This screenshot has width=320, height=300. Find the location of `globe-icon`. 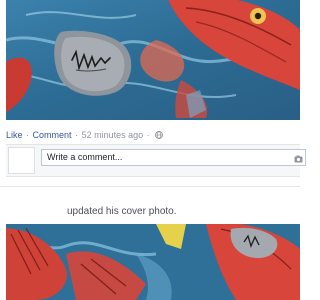

globe-icon is located at coordinates (159, 134).